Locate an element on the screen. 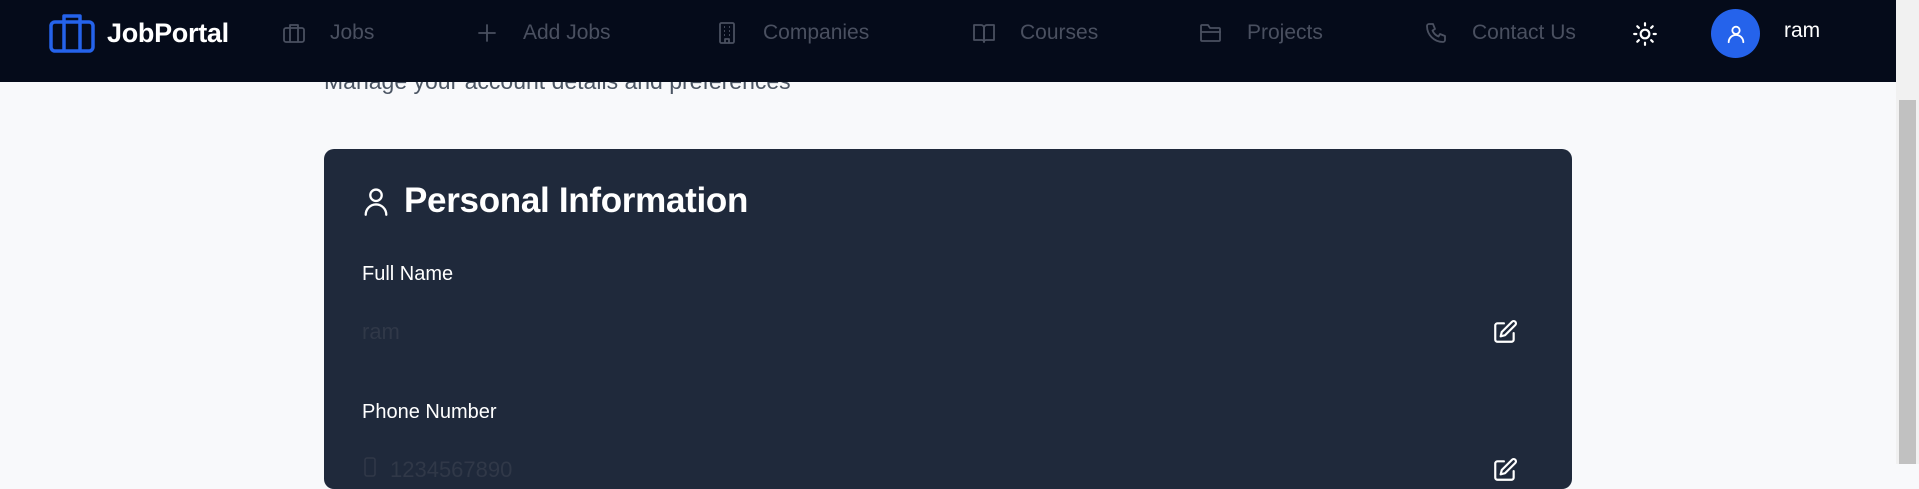 The height and width of the screenshot is (489, 1919). nav-item-jobs: Jobs is located at coordinates (328, 33).